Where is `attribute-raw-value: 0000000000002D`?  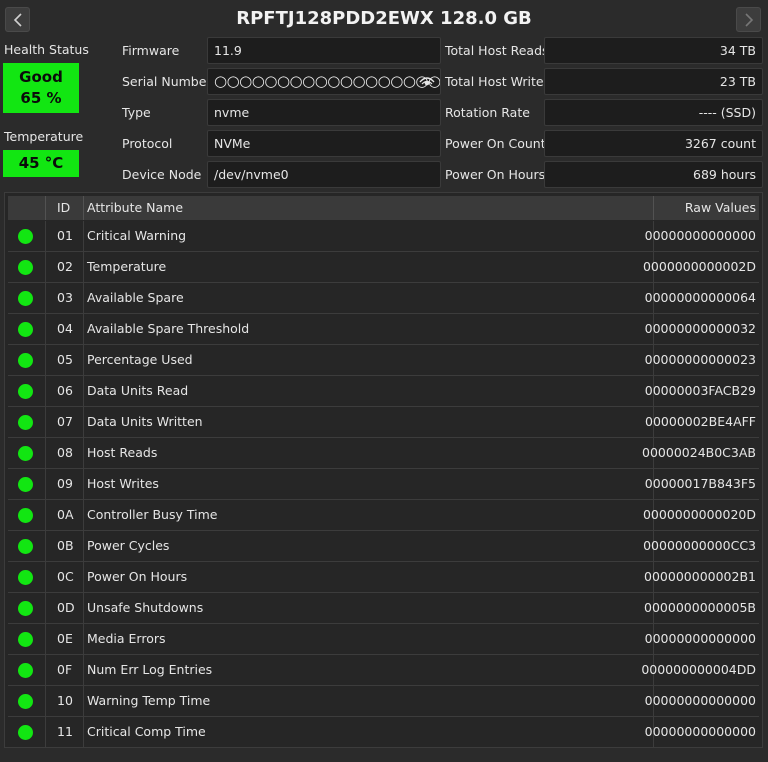 attribute-raw-value: 0000000000002D is located at coordinates (699, 266).